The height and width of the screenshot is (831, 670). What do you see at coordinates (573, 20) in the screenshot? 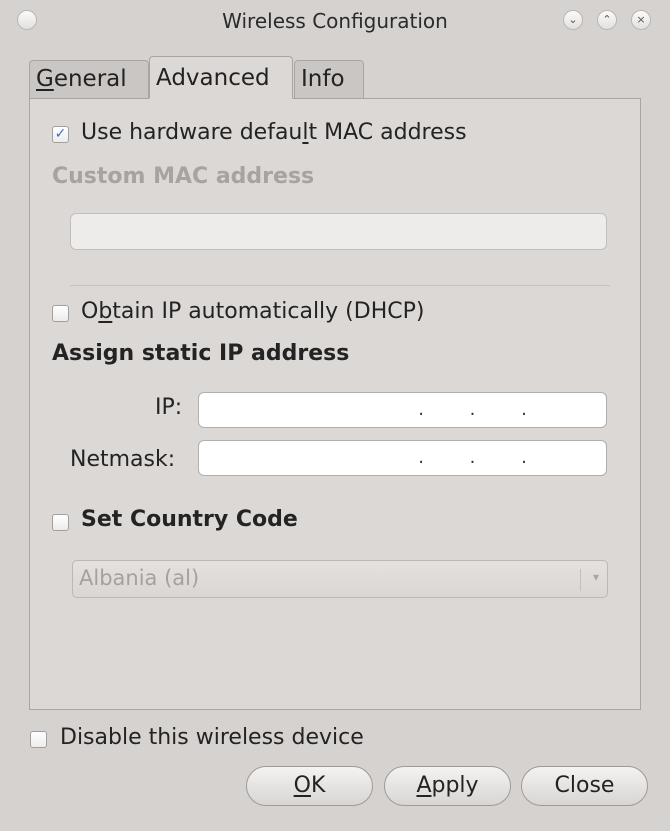
I see `minimize-icon: ⌄` at bounding box center [573, 20].